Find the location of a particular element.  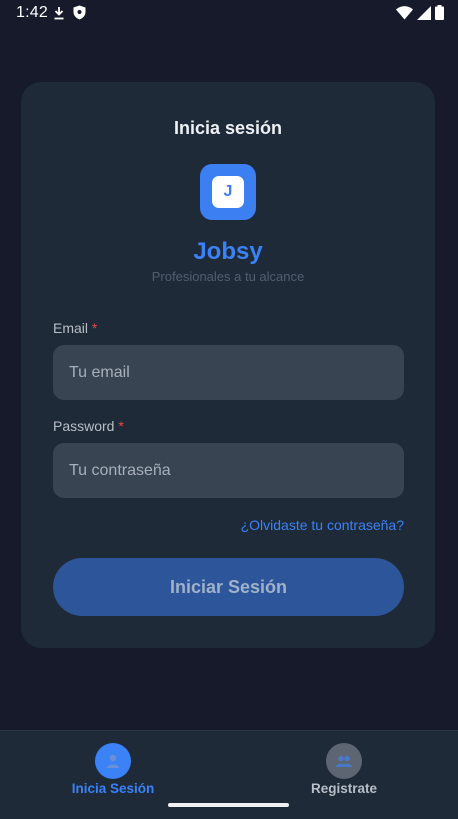

logo-letter: J is located at coordinates (228, 192).